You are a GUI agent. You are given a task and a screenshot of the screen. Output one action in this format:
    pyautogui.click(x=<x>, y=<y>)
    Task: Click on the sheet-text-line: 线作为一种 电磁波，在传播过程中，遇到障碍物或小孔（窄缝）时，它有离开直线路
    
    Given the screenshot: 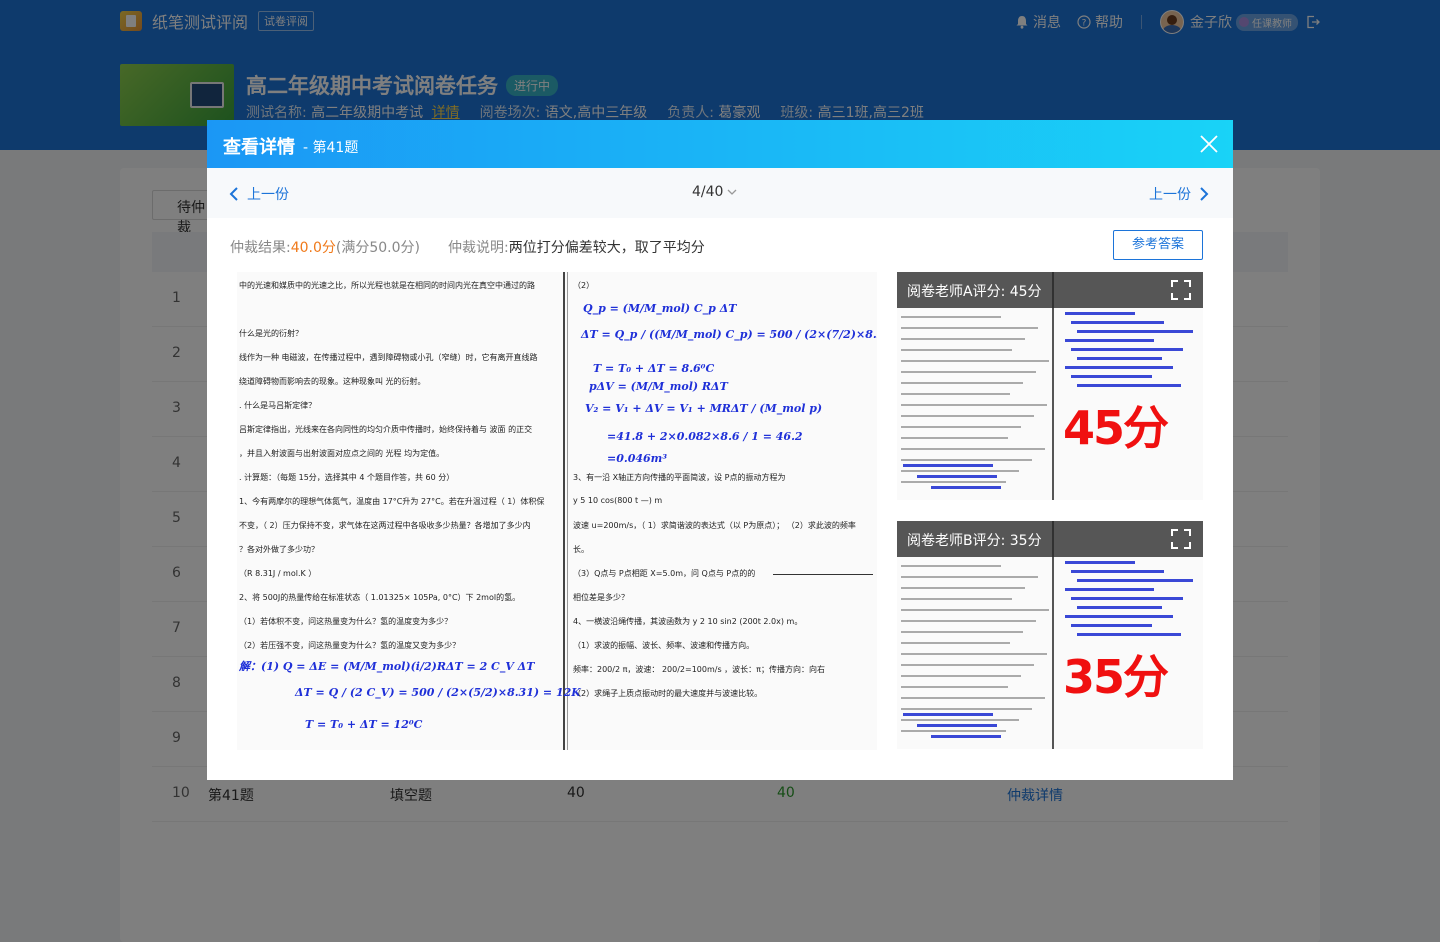 What is the action you would take?
    pyautogui.click(x=388, y=357)
    